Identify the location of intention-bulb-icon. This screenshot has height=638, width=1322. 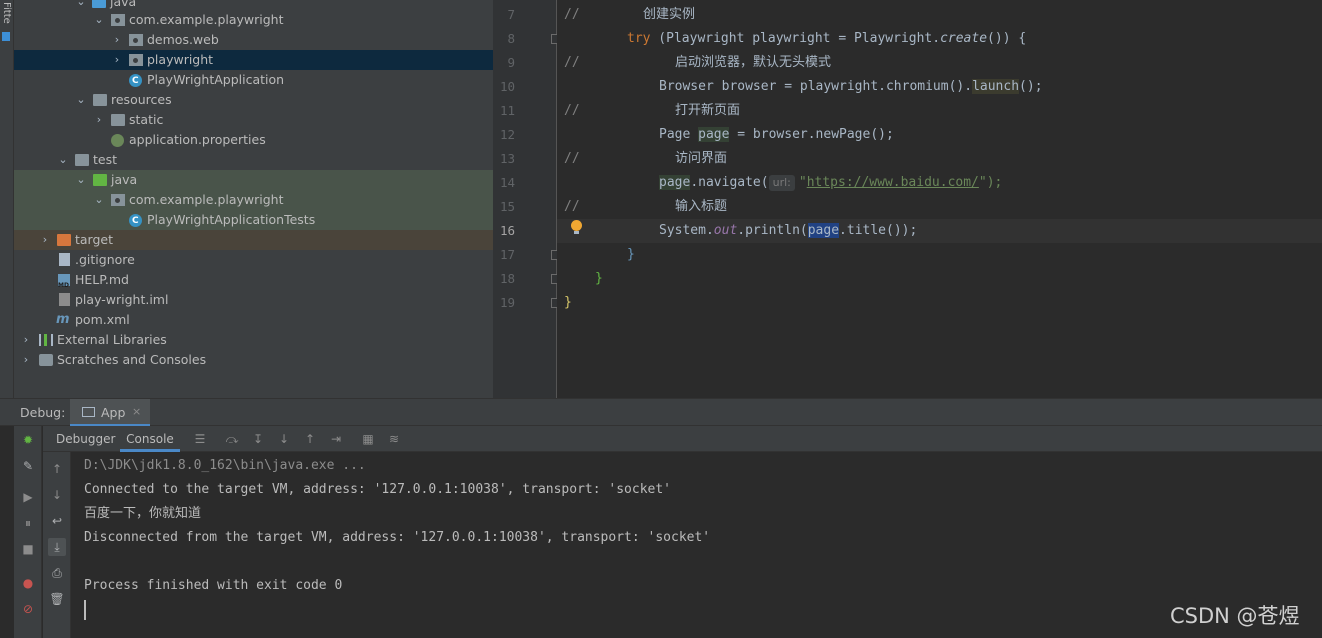
(577, 227).